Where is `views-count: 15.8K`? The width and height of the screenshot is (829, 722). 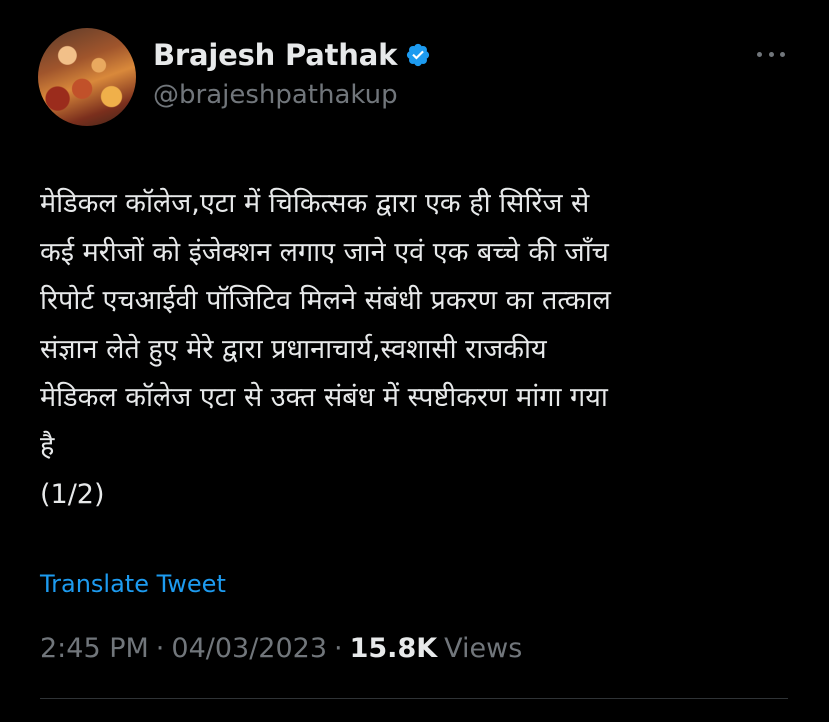
views-count: 15.8K is located at coordinates (394, 648).